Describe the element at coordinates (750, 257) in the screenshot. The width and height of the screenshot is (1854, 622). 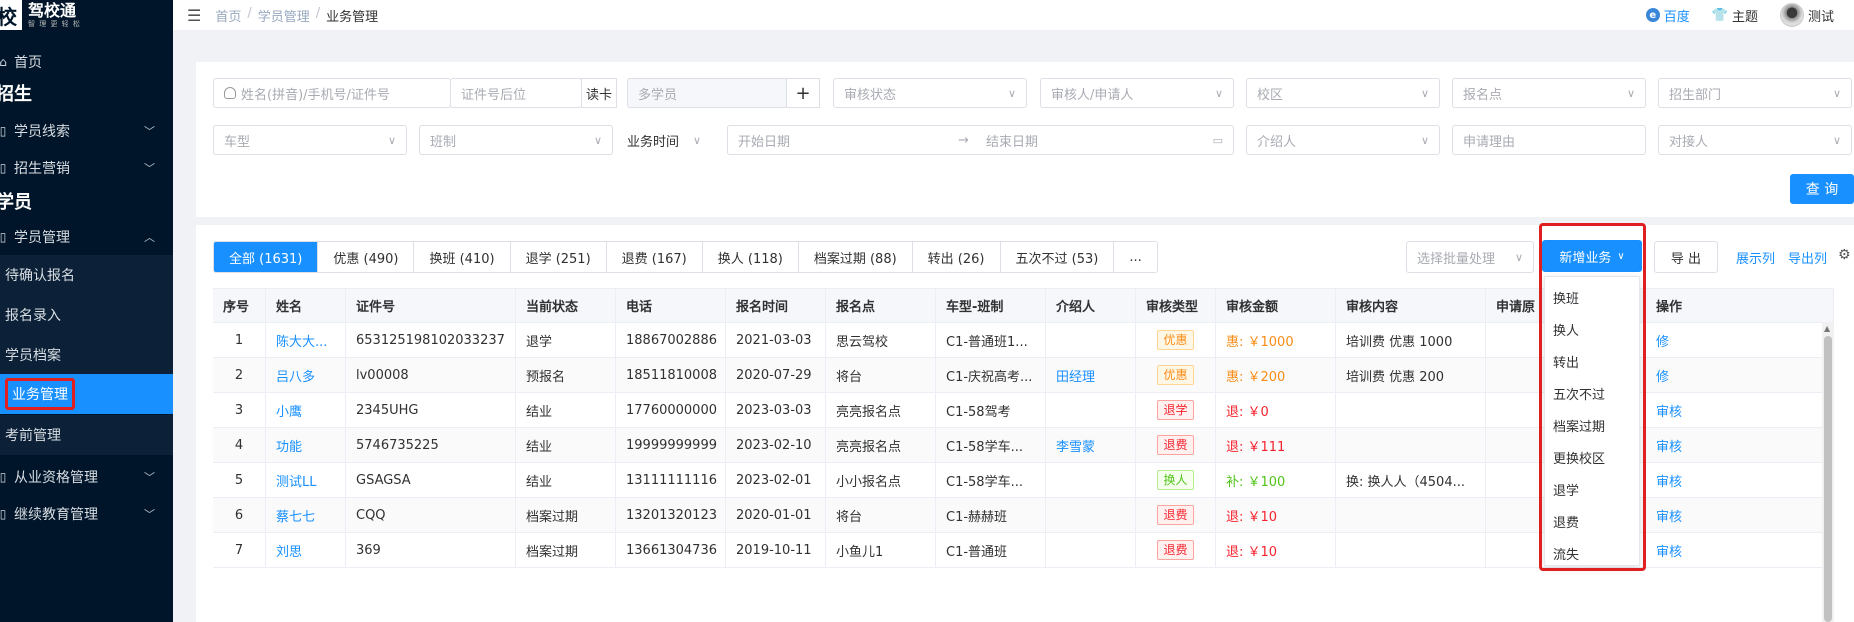
I see `tab-change-person: 换人 (118)` at that location.